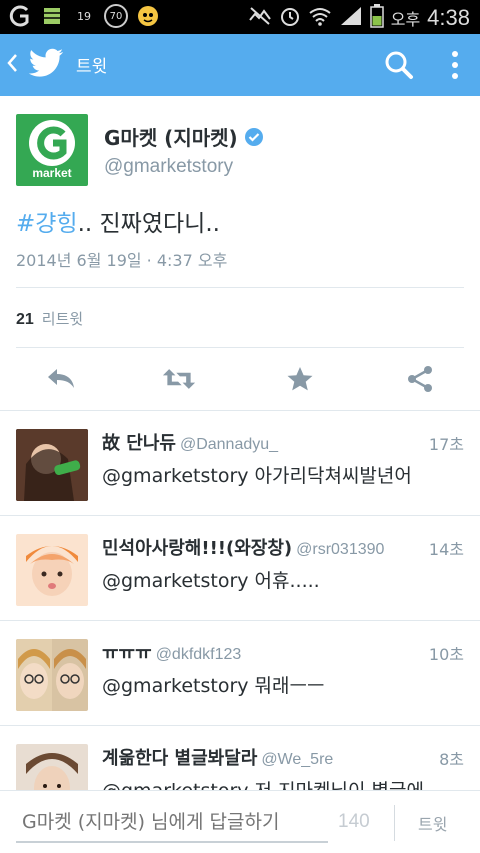 This screenshot has height=853, width=480. I want to click on status-bar-notifications: 19 70, so click(84, 16).